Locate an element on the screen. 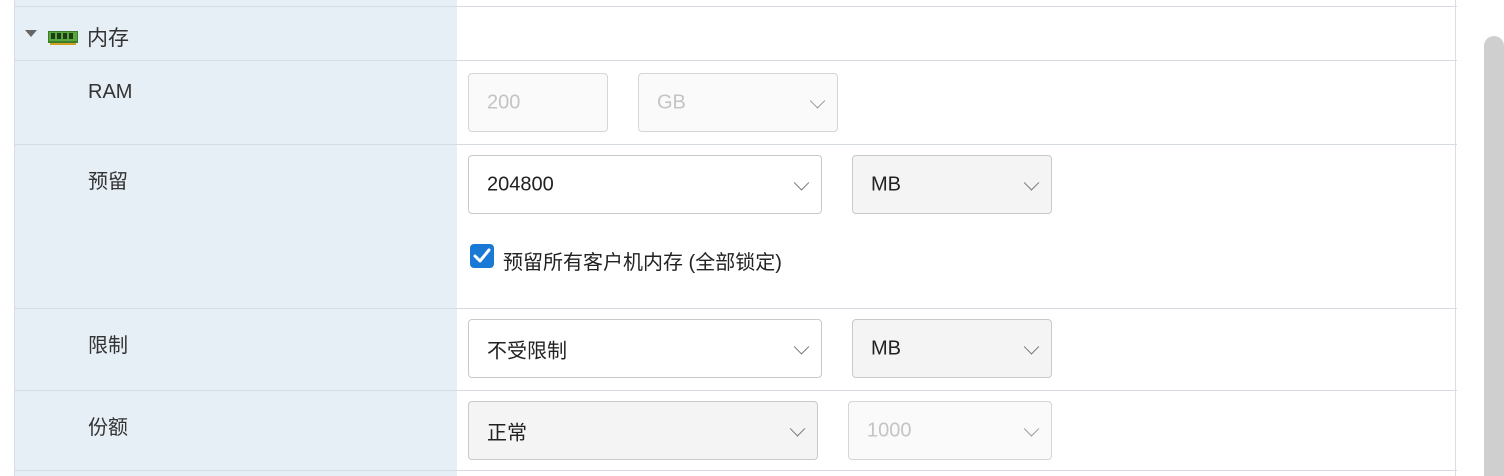  reserve-all-checkbox is located at coordinates (482, 256).